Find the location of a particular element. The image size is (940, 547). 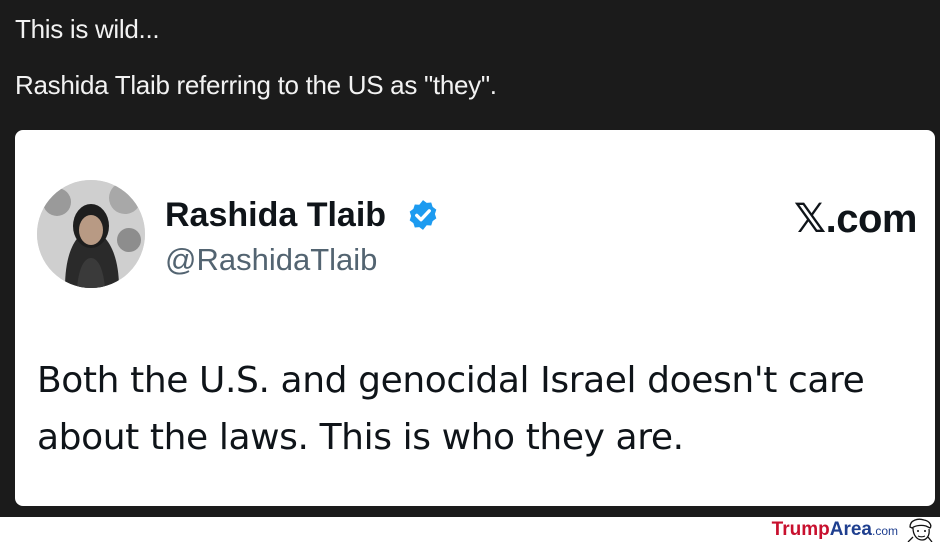

avatar-image is located at coordinates (91, 234).